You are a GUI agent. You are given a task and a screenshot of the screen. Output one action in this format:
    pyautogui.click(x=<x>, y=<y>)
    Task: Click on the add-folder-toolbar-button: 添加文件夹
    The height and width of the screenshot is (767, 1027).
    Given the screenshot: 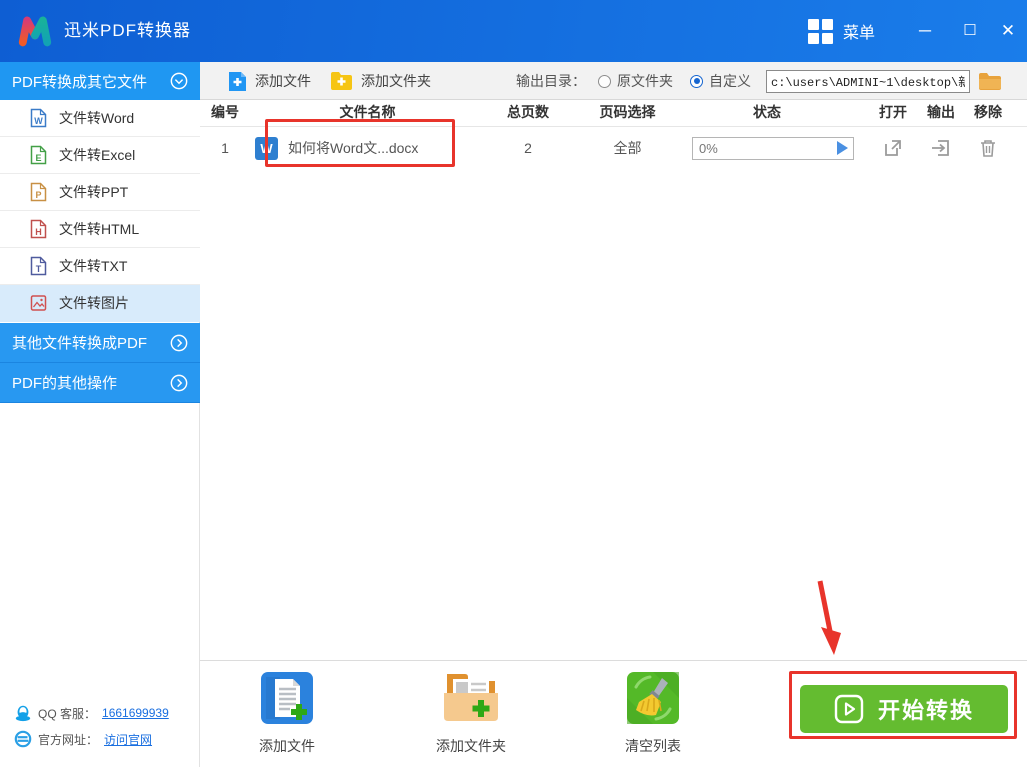 What is the action you would take?
    pyautogui.click(x=380, y=81)
    